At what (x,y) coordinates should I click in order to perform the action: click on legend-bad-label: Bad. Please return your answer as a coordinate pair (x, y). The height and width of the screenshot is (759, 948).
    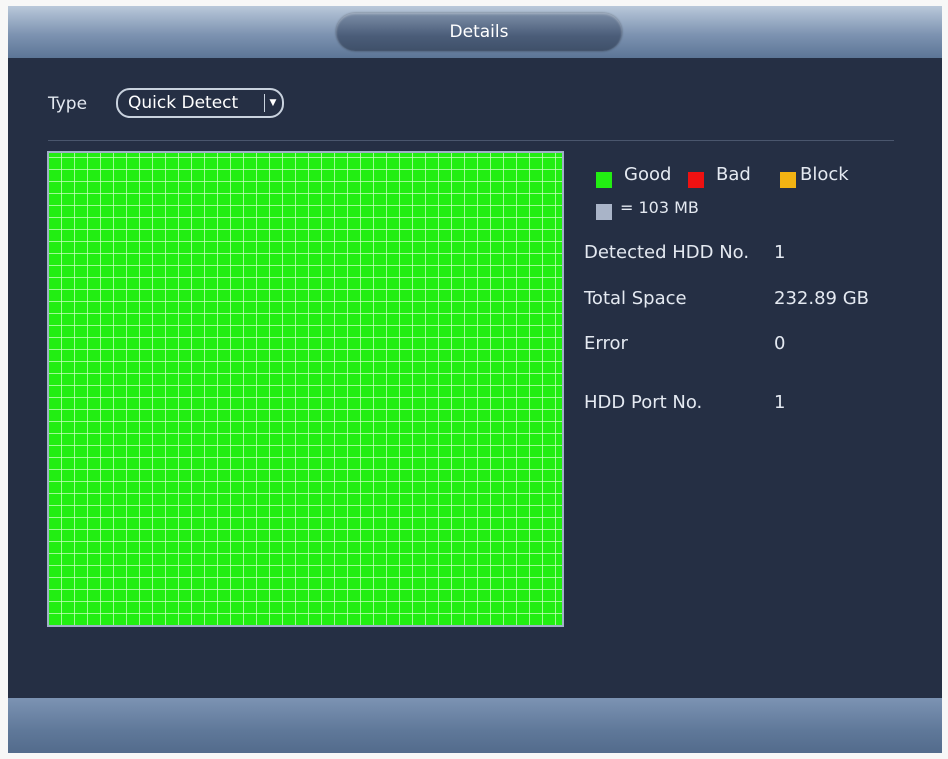
    Looking at the image, I should click on (733, 174).